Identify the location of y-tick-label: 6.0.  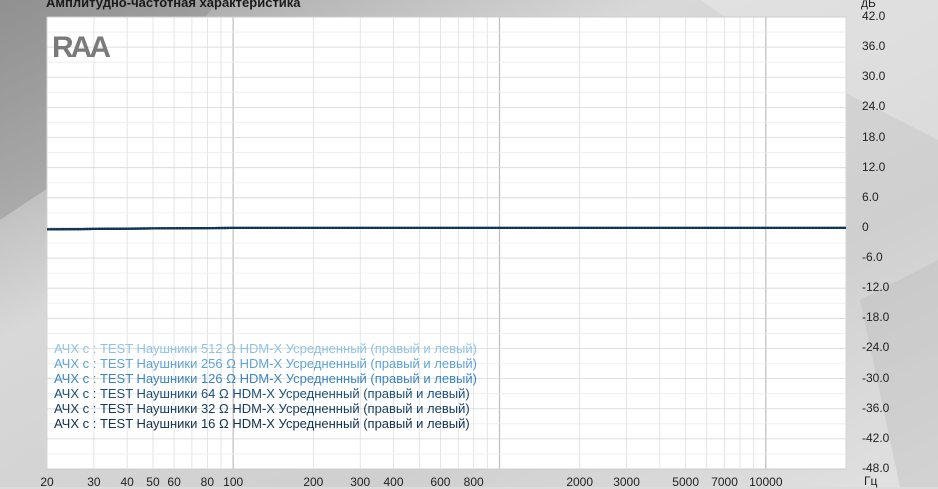
(870, 196).